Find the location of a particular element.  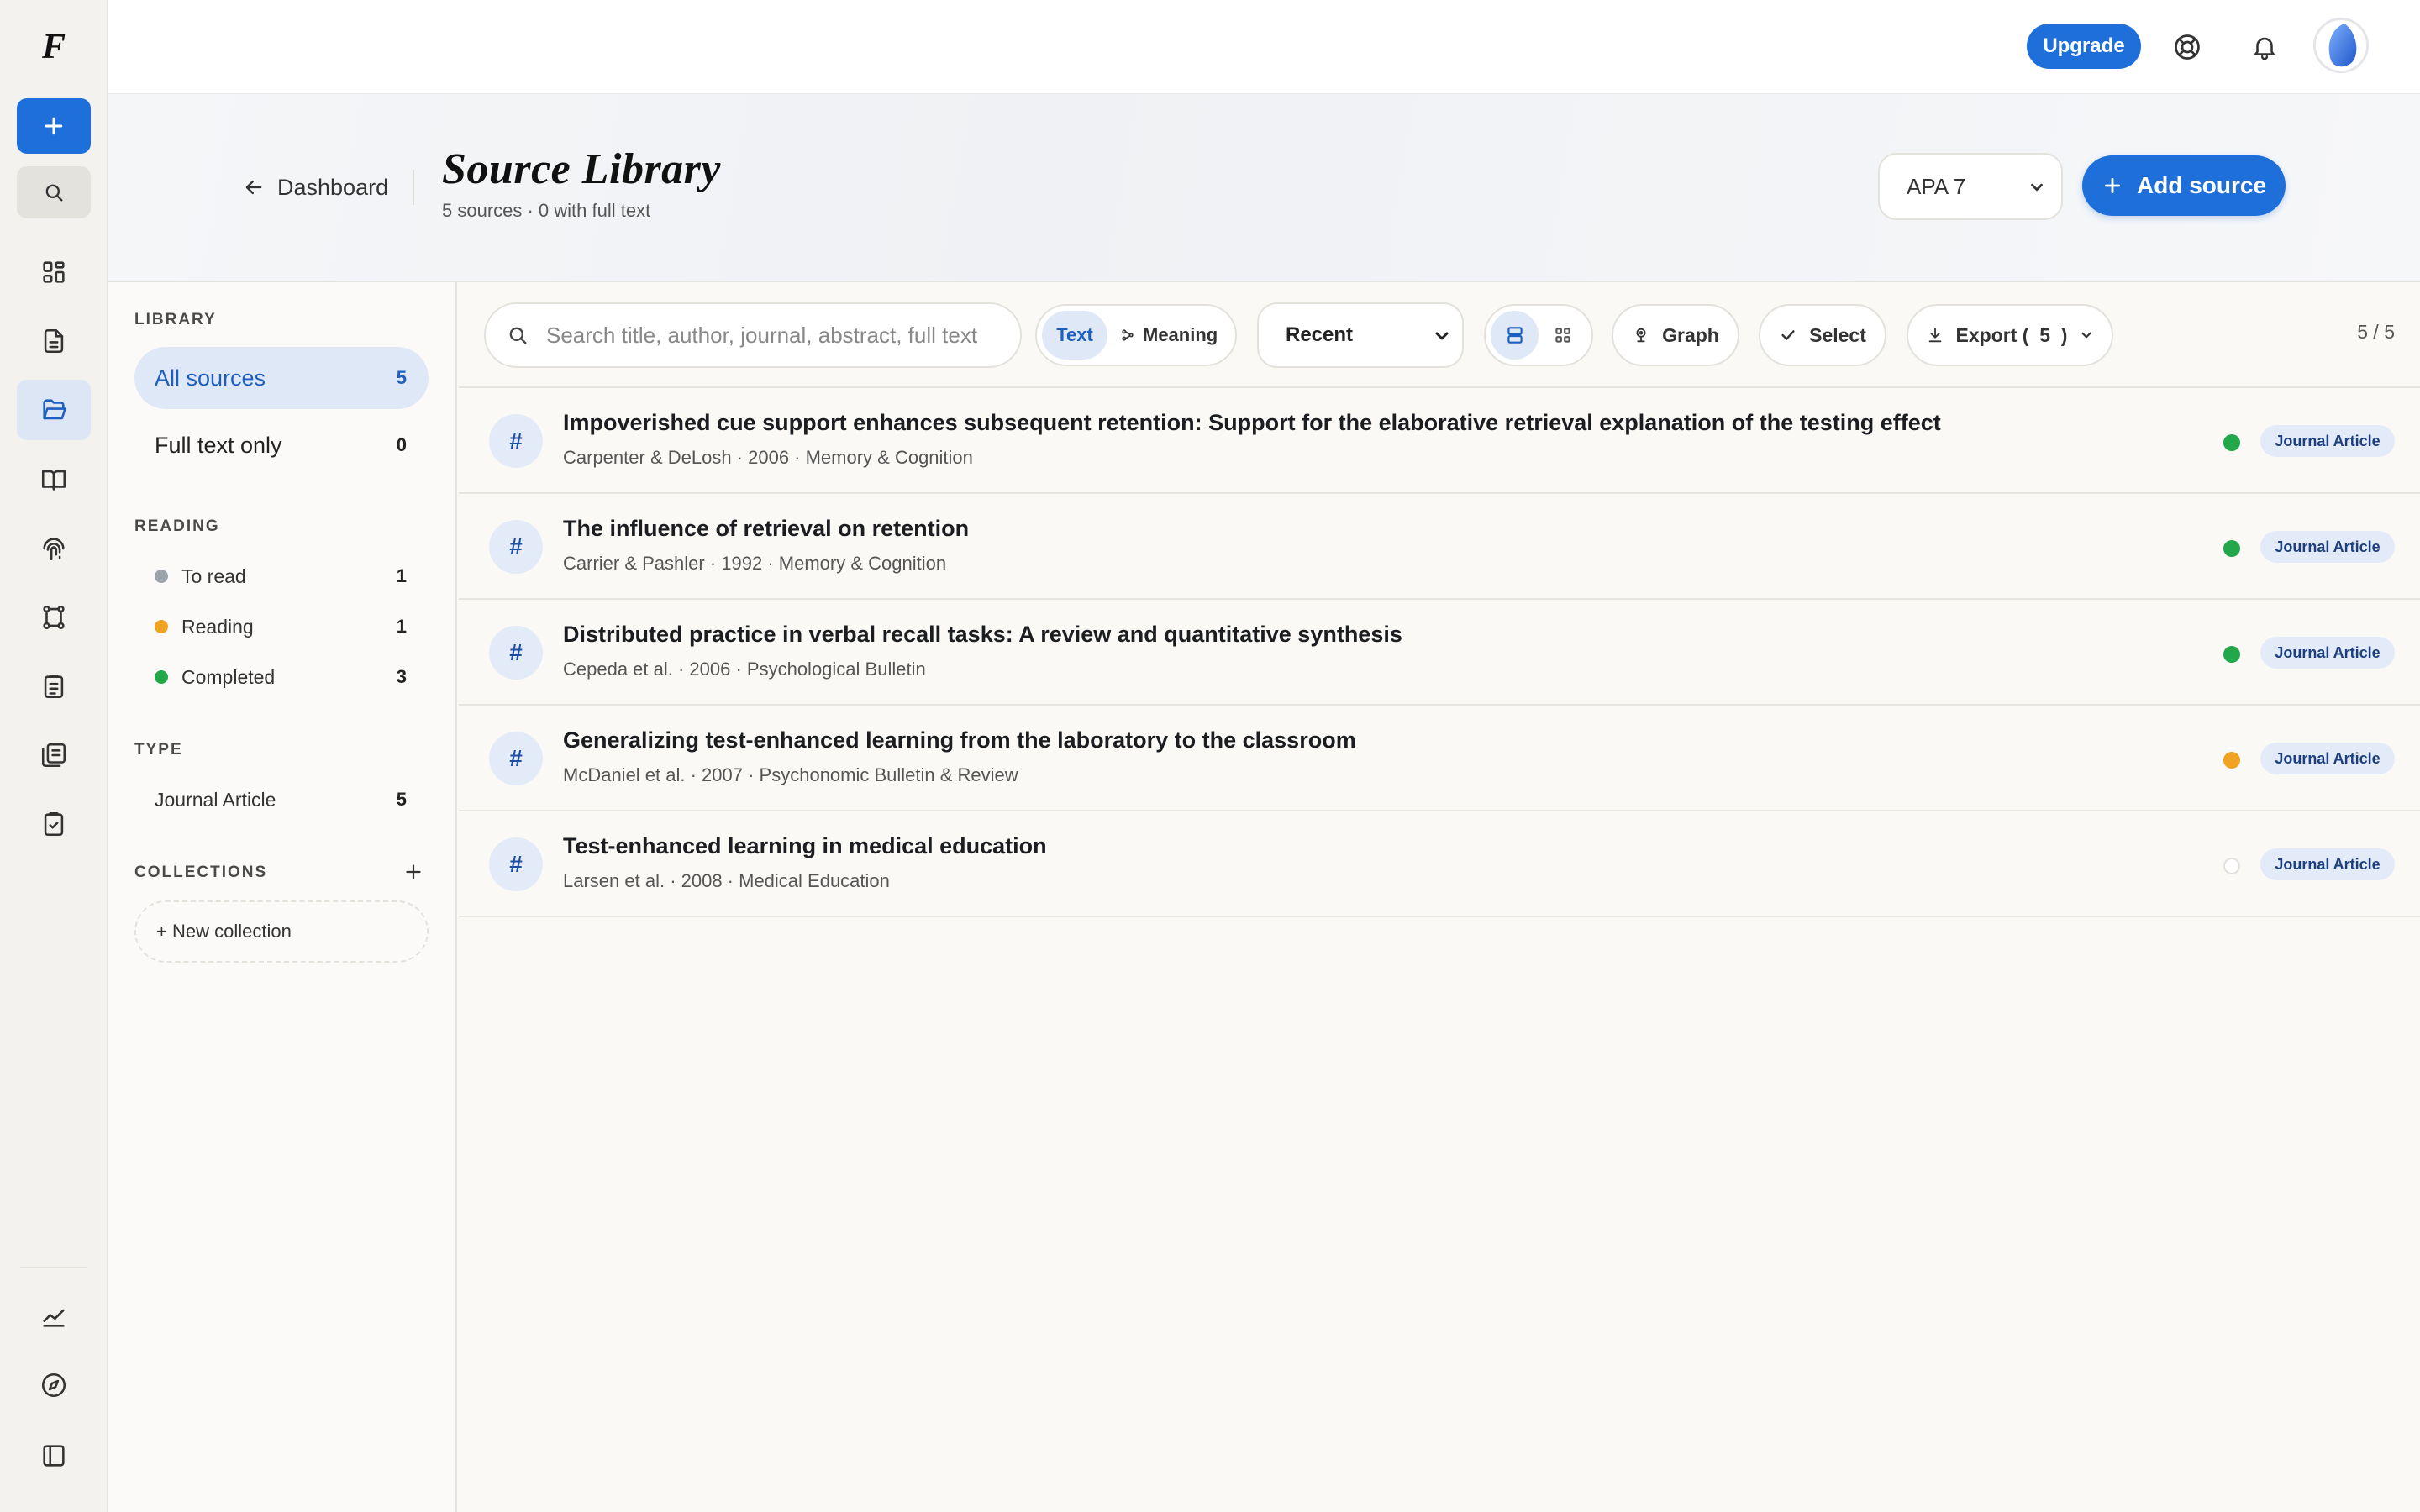

citation-style-select: APA 7 is located at coordinates (1971, 186).